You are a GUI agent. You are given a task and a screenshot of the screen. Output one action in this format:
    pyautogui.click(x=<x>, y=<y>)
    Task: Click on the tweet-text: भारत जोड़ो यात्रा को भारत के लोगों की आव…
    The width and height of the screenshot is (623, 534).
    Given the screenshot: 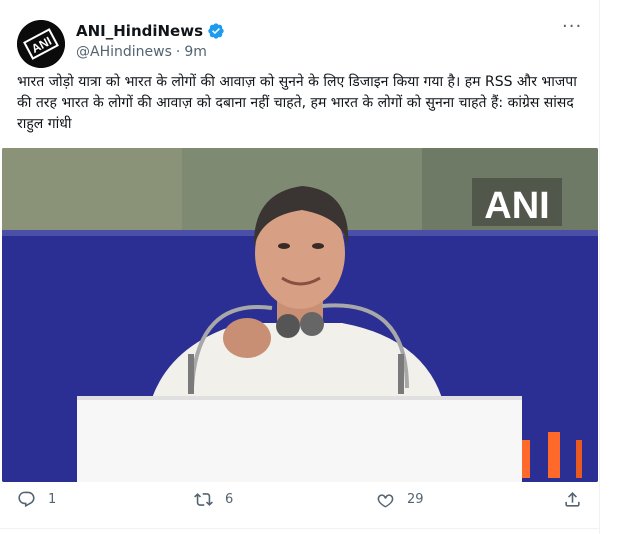 What is the action you would take?
    pyautogui.click(x=297, y=103)
    